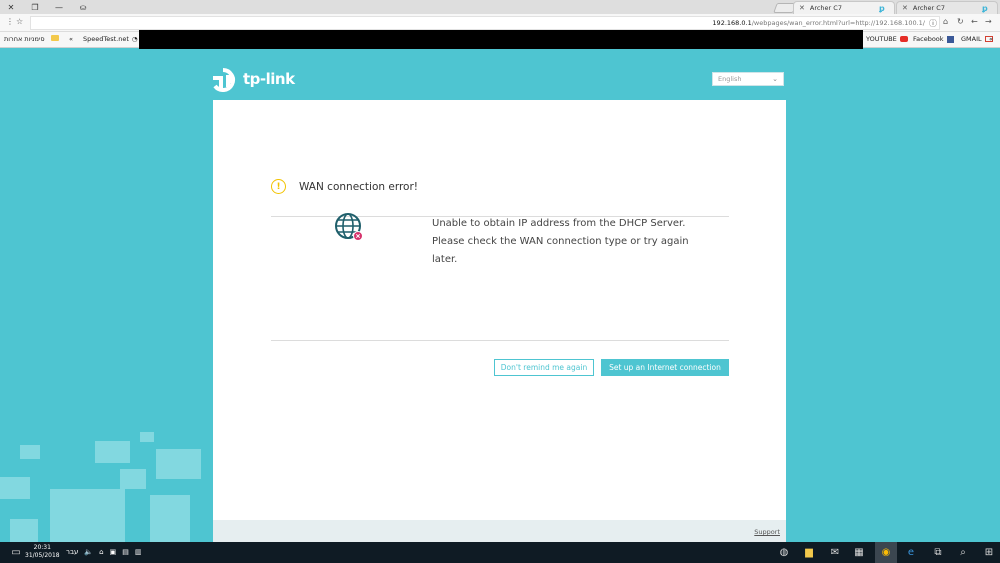 This screenshot has height=563, width=1000. Describe the element at coordinates (933, 23) in the screenshot. I see `info-icon: ⓘ` at that location.